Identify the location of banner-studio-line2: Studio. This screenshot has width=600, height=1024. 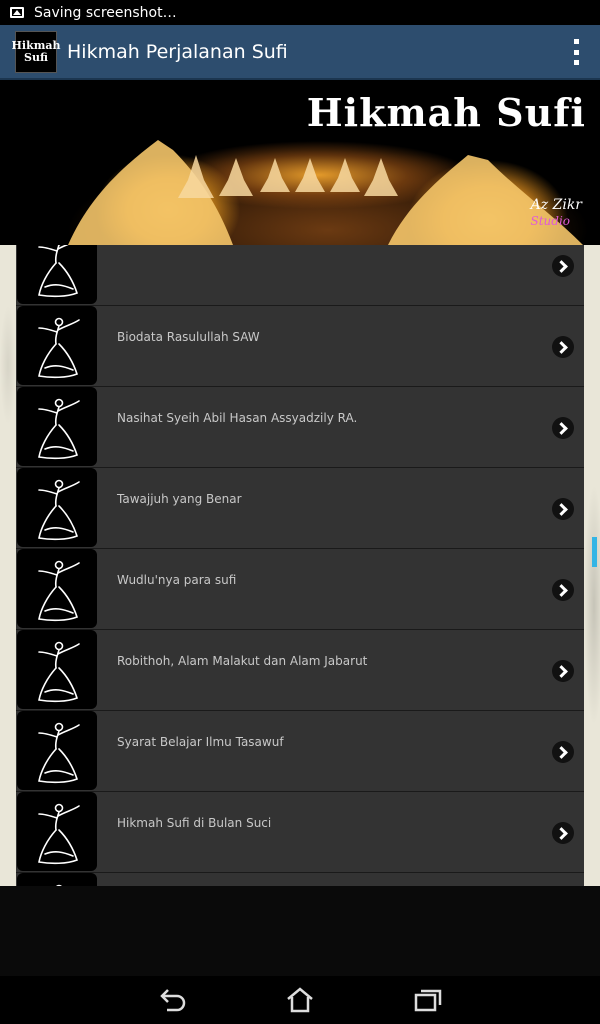
(550, 221).